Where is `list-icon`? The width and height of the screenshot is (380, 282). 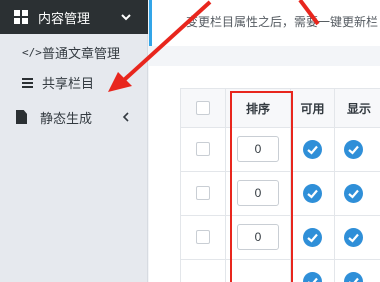 list-icon is located at coordinates (27, 83).